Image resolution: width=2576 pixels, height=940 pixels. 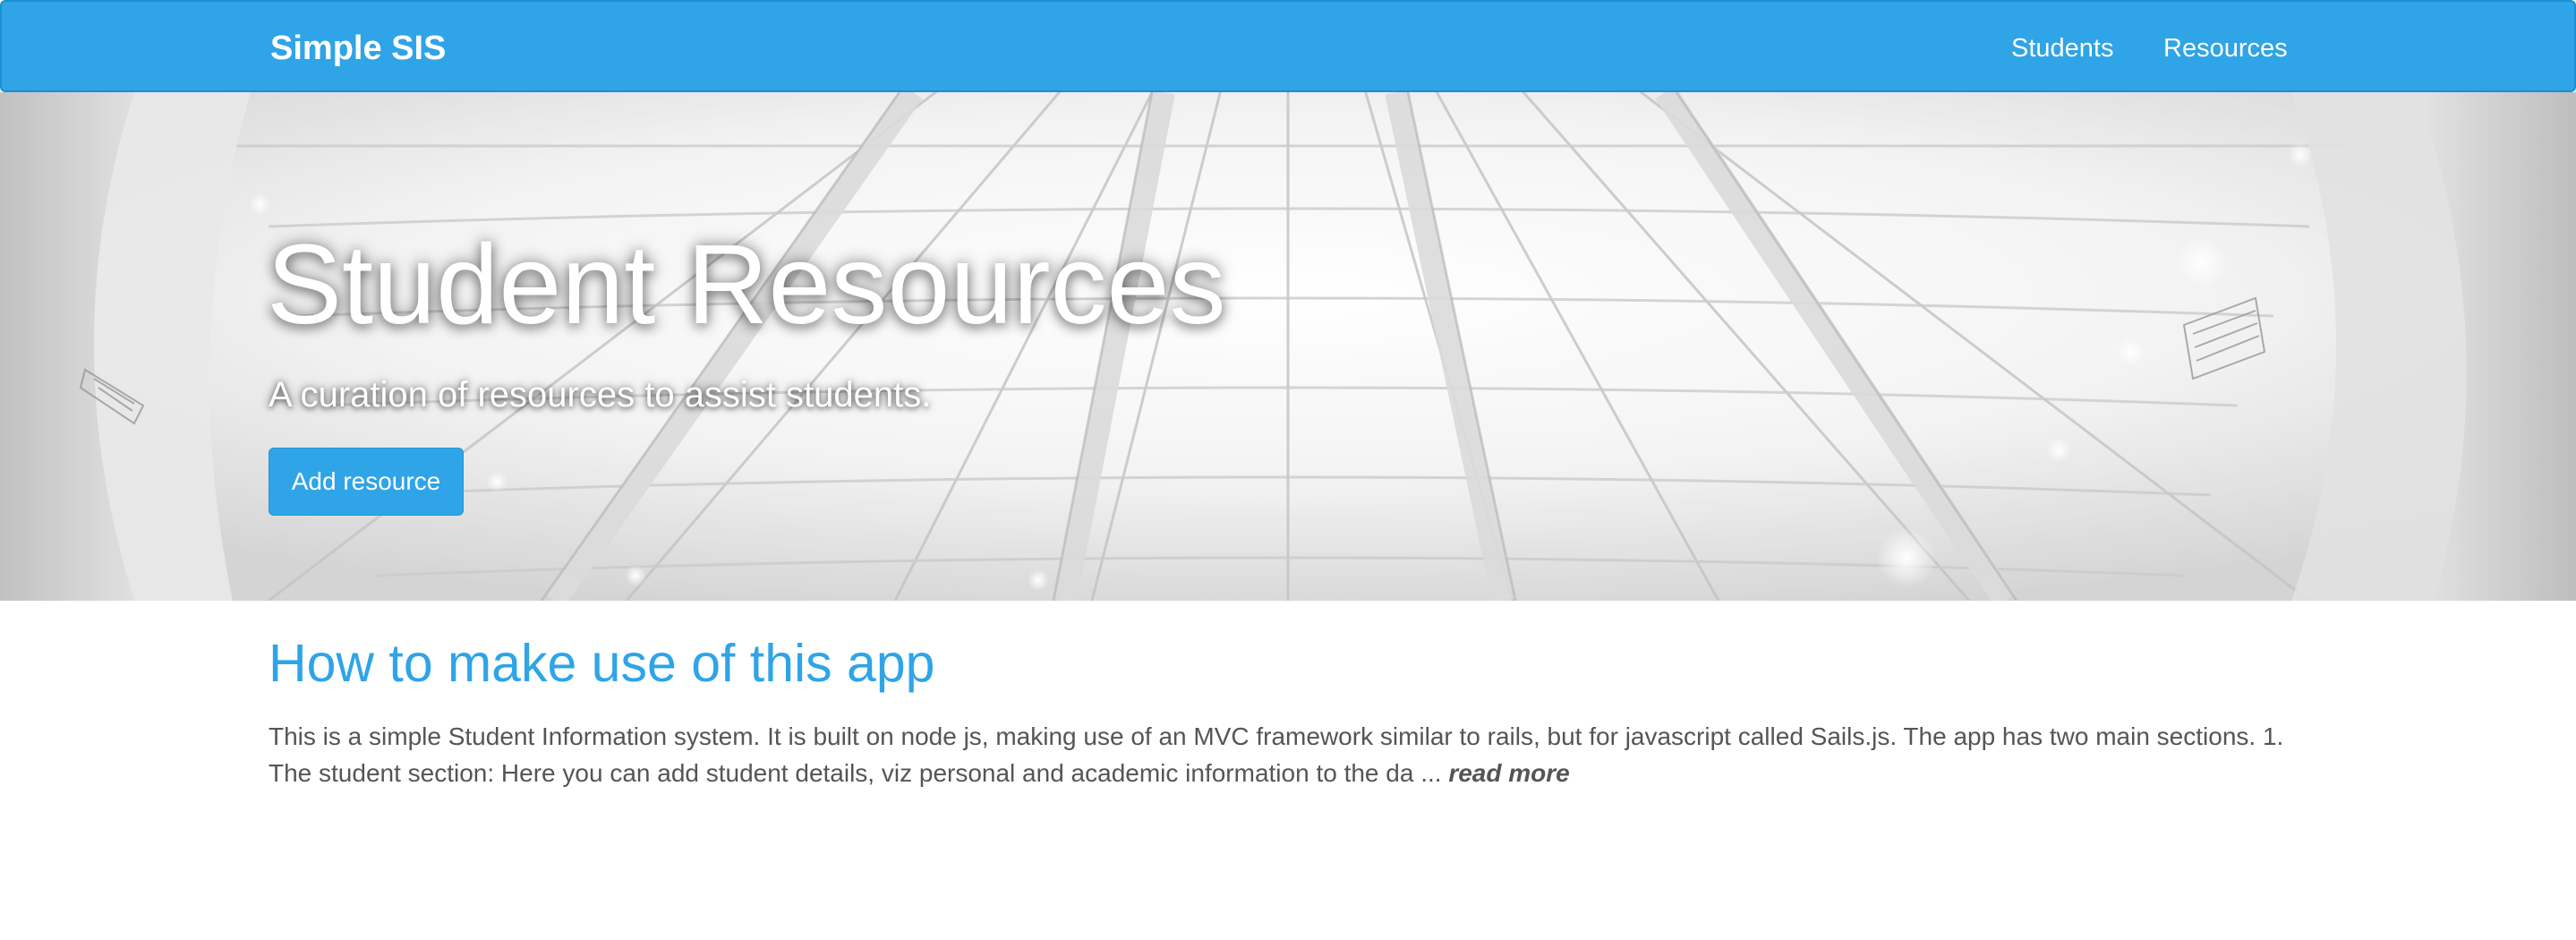 I want to click on top-navbar: Simple SIS Students Resources, so click(x=1288, y=46).